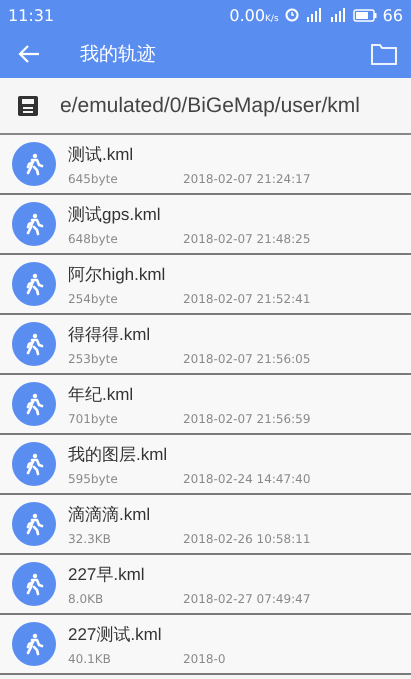  What do you see at coordinates (384, 54) in the screenshot?
I see `folder-icon` at bounding box center [384, 54].